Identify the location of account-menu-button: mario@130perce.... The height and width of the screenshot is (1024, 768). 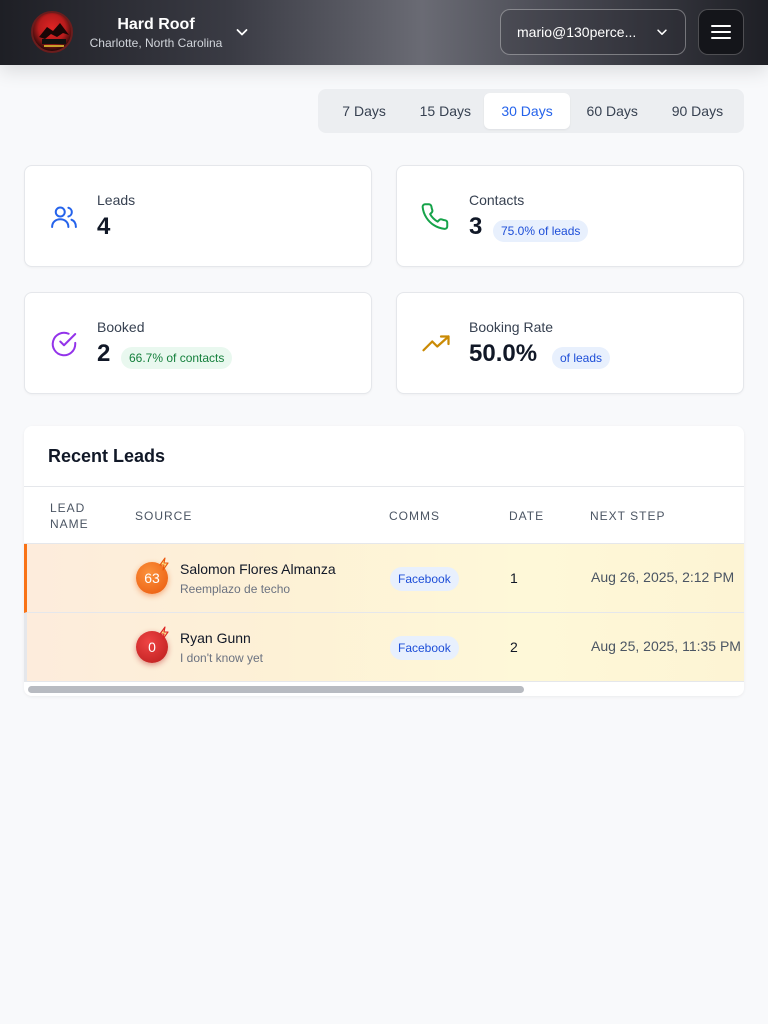
(593, 32).